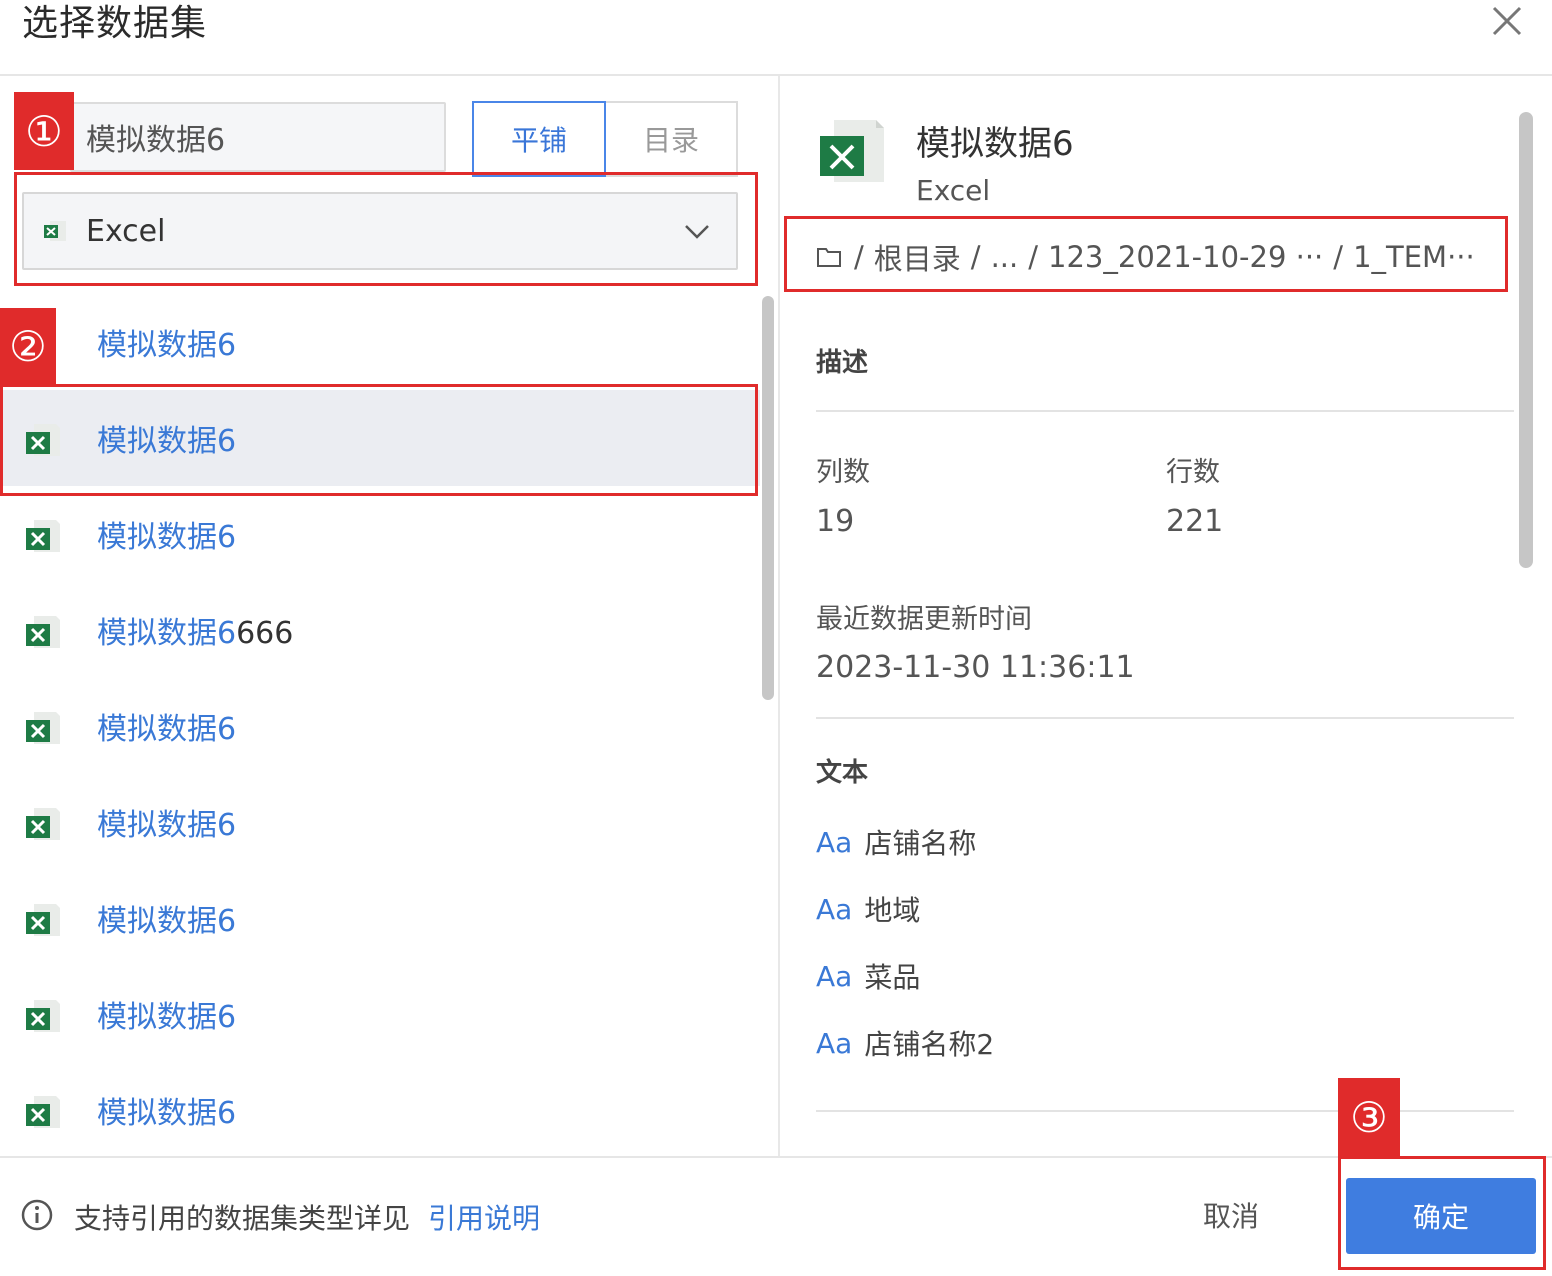  I want to click on field-item: Aa 菜品, so click(868, 976).